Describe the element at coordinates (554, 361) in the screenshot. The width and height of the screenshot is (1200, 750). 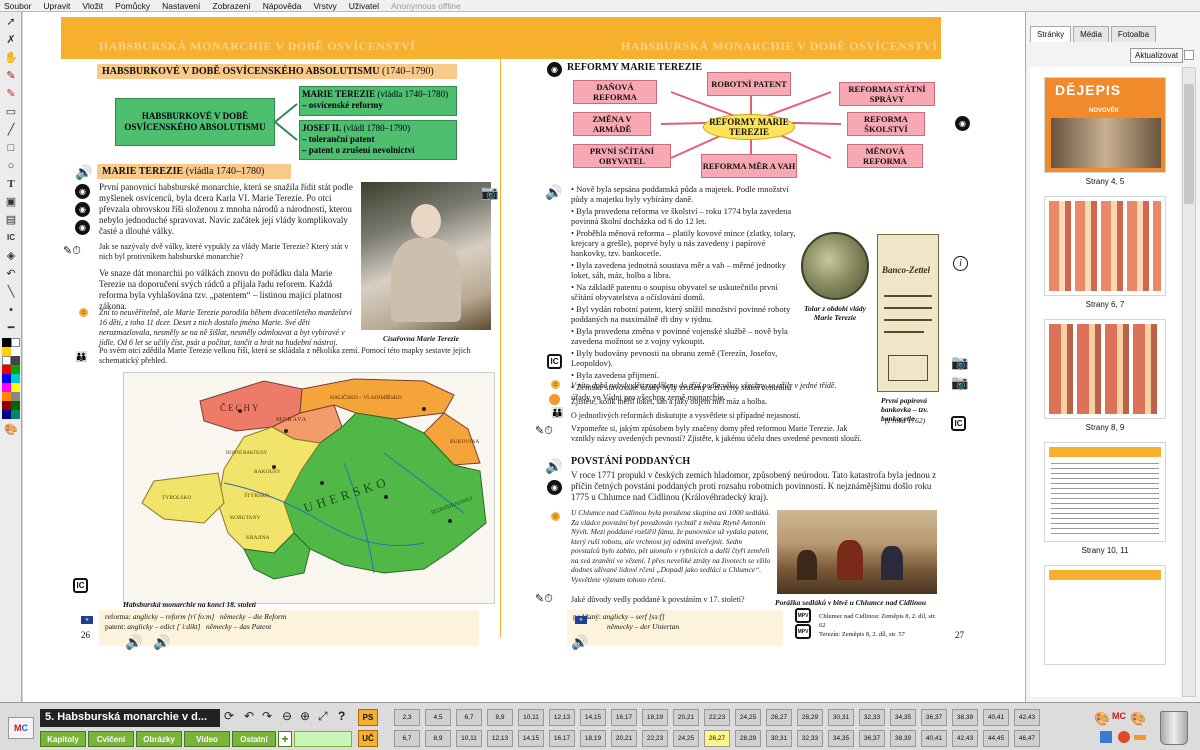
I see `ic-icon-r1: IC` at that location.